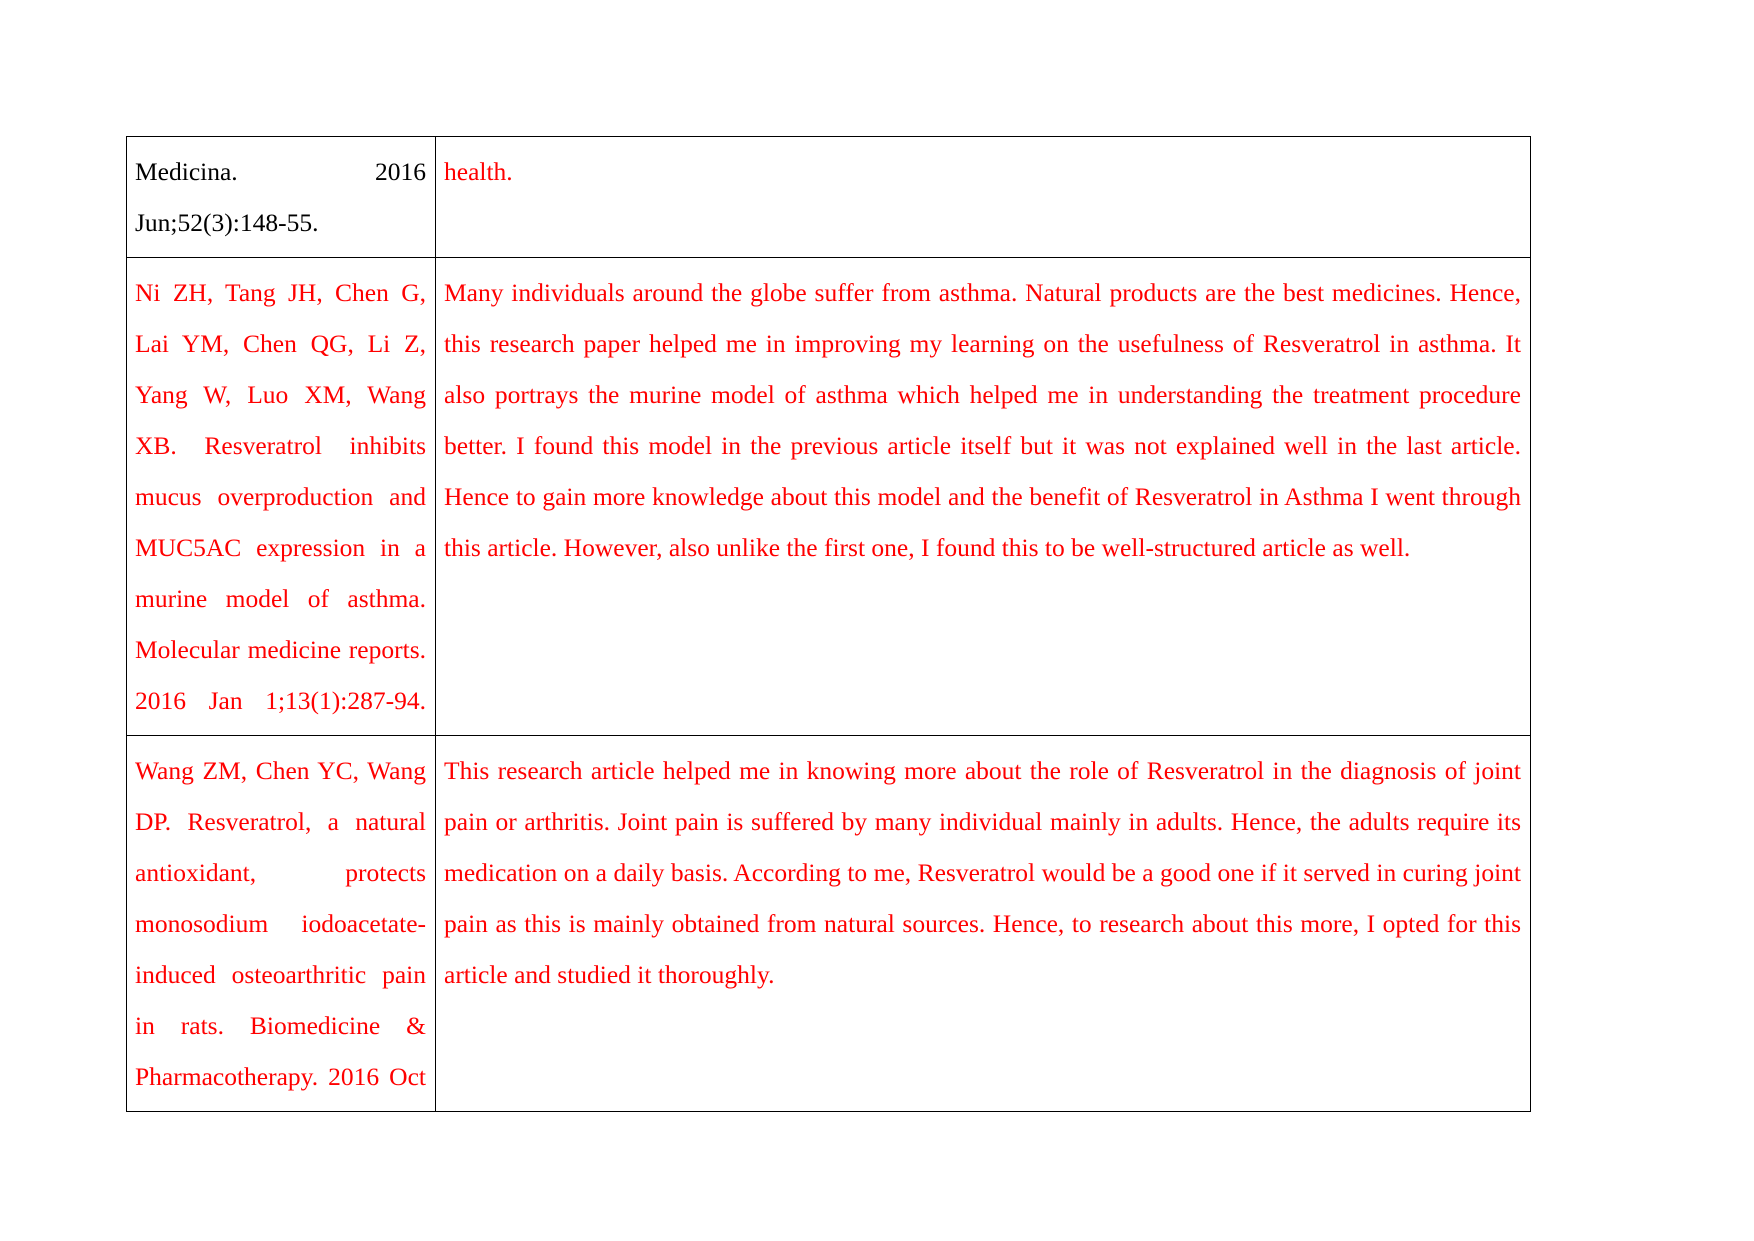 This screenshot has width=1754, height=1241. I want to click on citation-cell: Medicina. 2016 Jun;52(3):148-55., so click(281, 197).